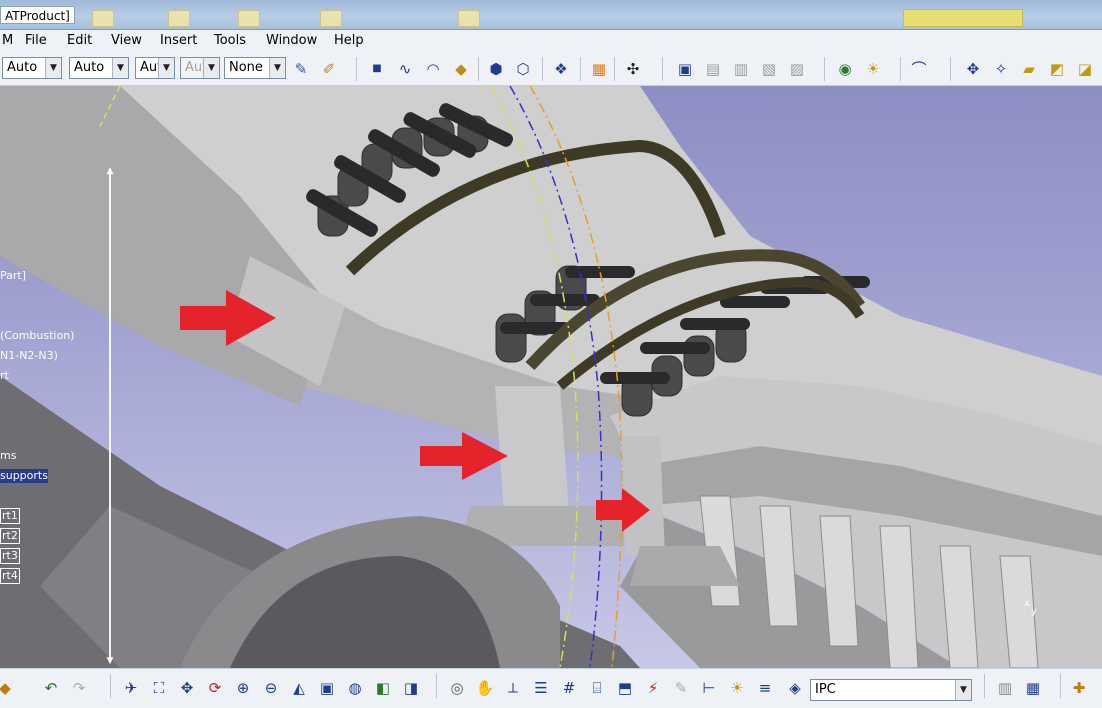 Image resolution: width=1102 pixels, height=708 pixels. I want to click on constraint-icon: ✣, so click(633, 69).